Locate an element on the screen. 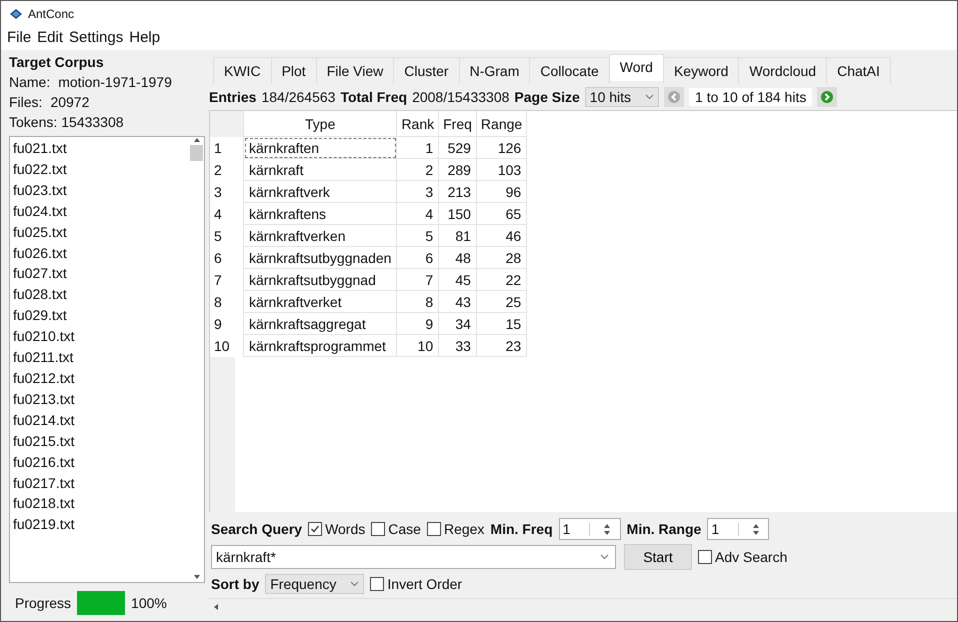  corpus-document-entry: fu025.txt is located at coordinates (99, 232).